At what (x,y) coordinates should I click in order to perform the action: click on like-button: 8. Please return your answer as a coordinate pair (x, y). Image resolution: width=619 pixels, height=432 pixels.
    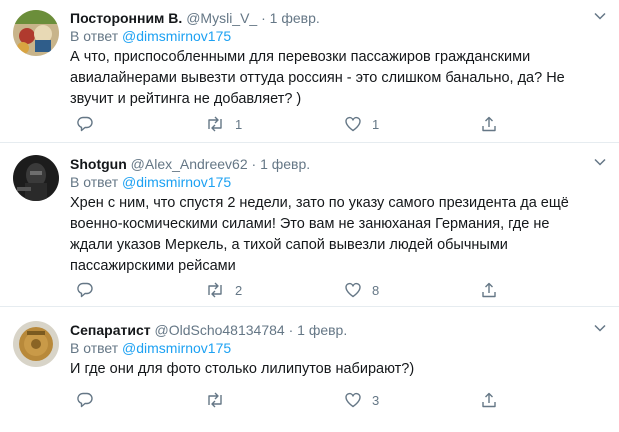
    Looking at the image, I should click on (361, 290).